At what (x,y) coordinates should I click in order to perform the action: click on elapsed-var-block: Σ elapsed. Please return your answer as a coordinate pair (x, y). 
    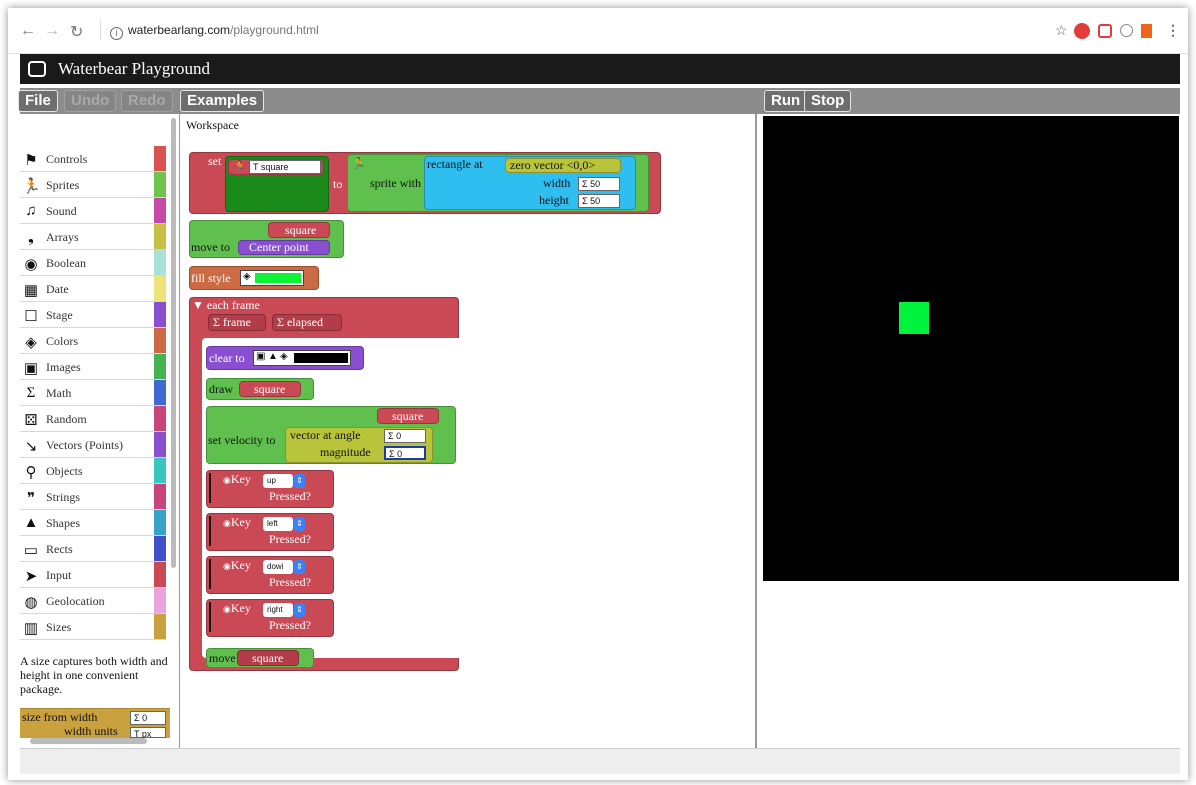
    Looking at the image, I should click on (307, 322).